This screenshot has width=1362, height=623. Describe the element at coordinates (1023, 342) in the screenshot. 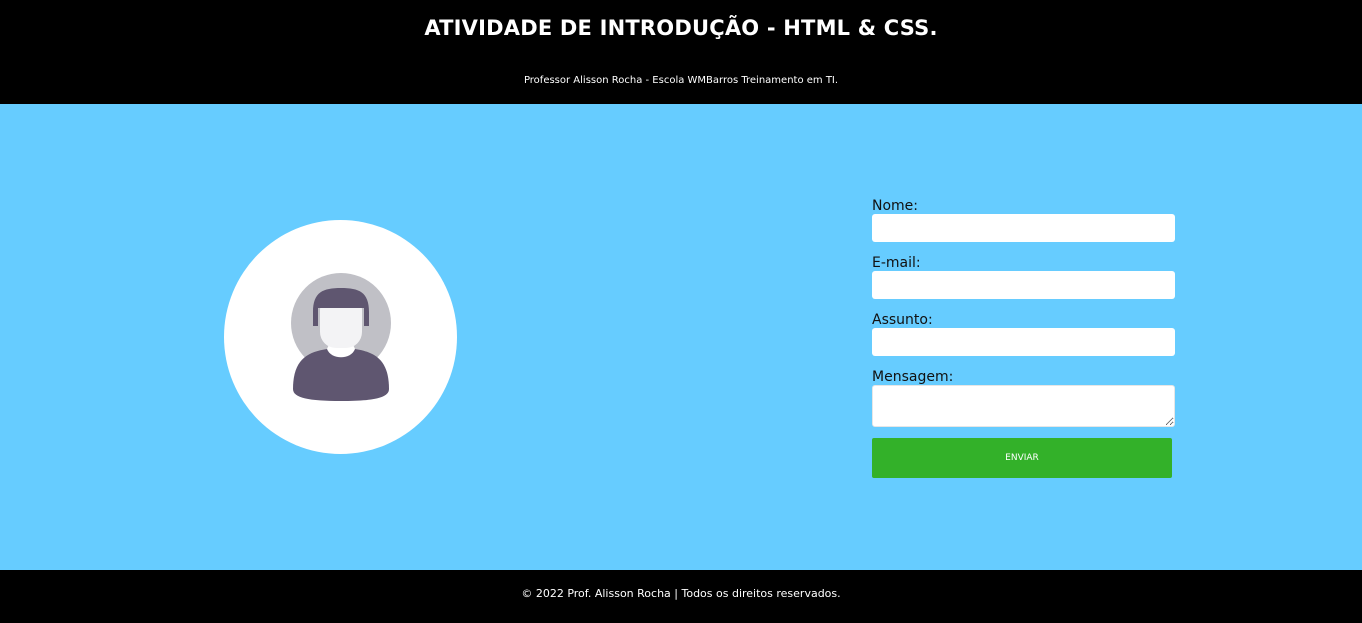

I see `subject-input` at that location.